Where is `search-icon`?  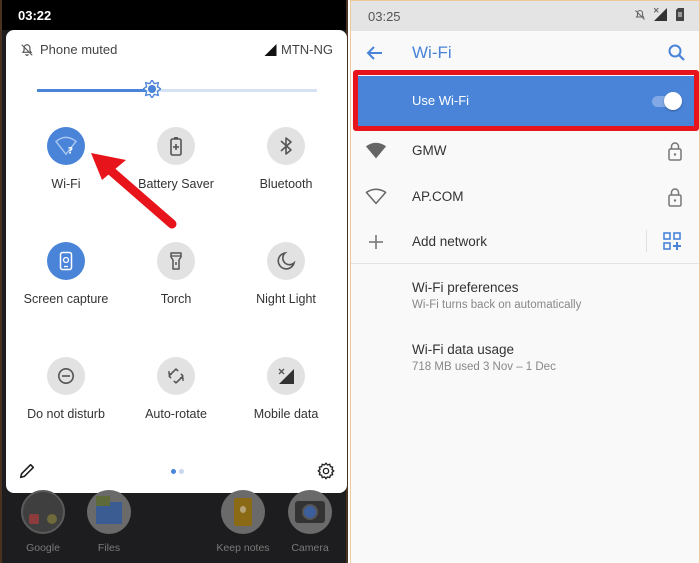 search-icon is located at coordinates (677, 53).